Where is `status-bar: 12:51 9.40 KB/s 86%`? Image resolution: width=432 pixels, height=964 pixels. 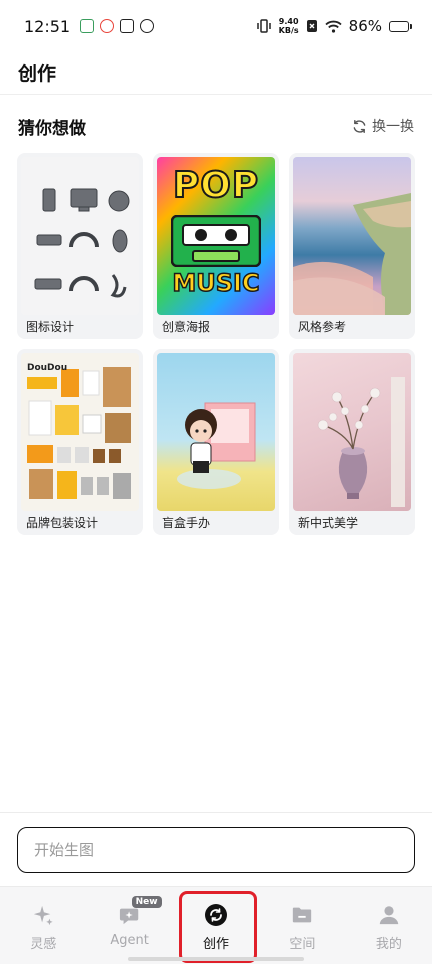
status-bar: 12:51 9.40 KB/s 86% is located at coordinates (216, 26).